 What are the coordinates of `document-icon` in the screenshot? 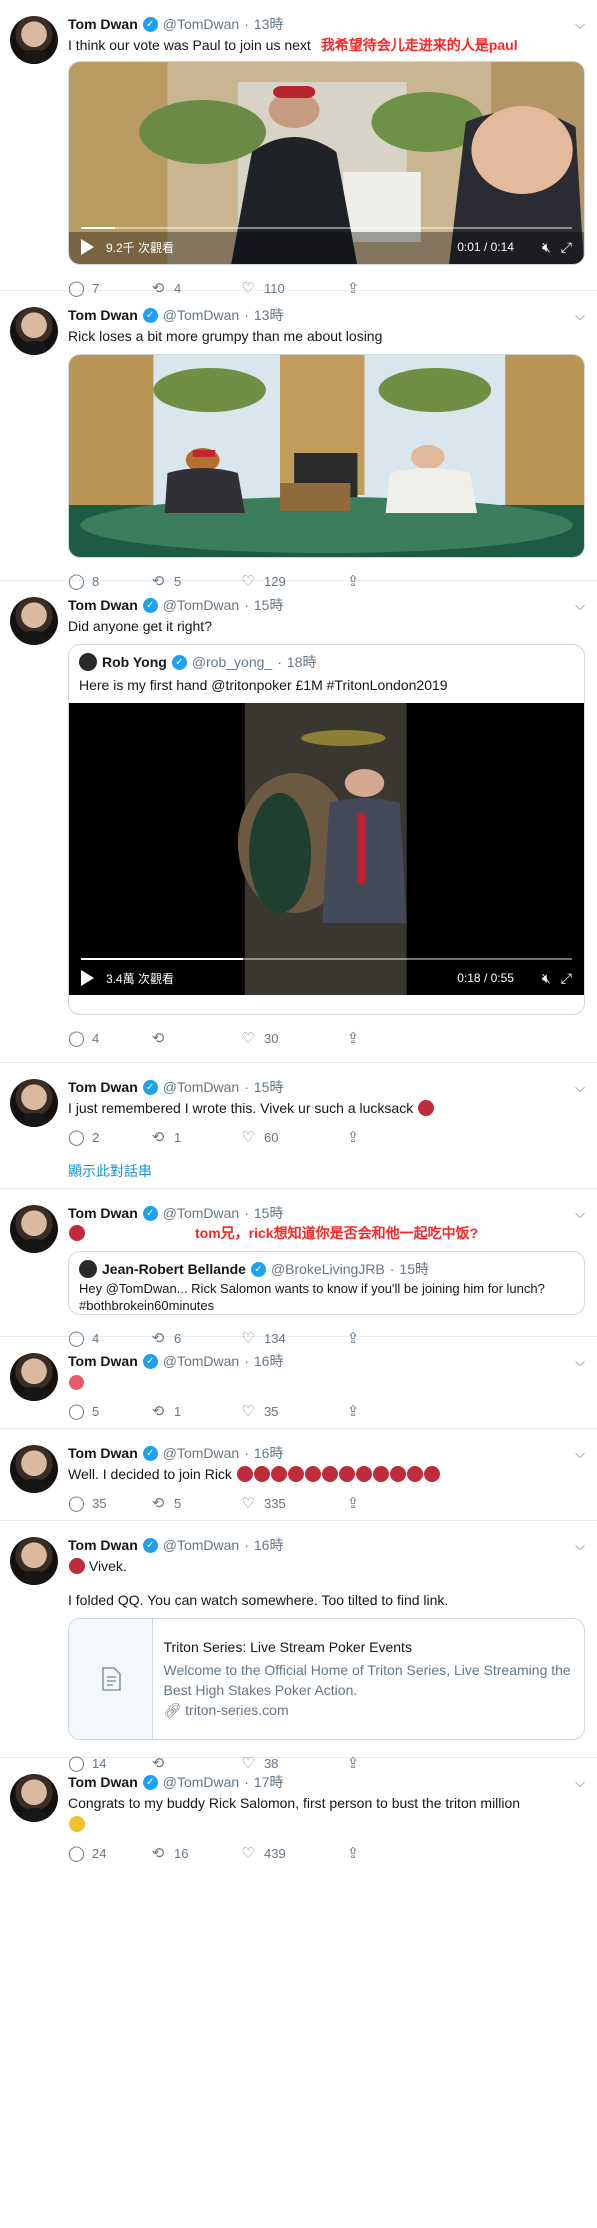 It's located at (111, 1679).